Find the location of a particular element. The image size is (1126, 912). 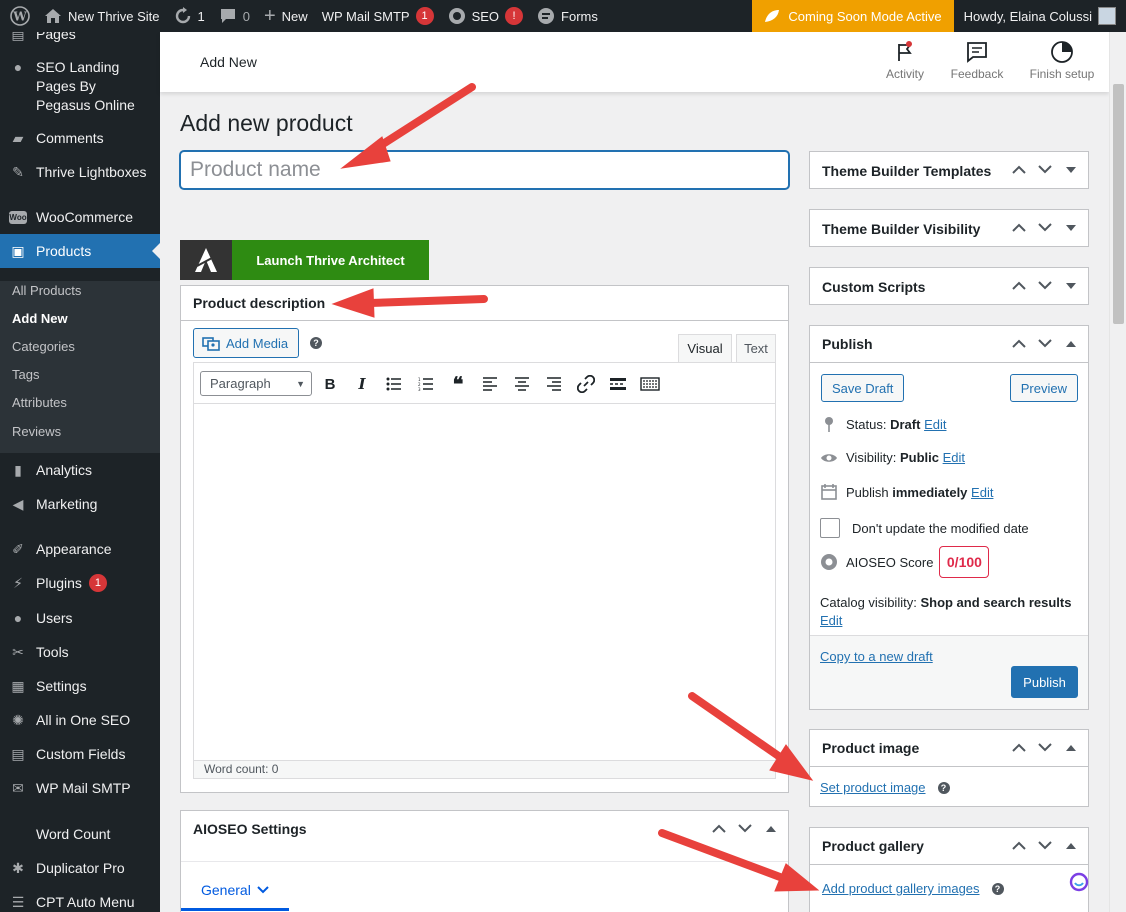

updates-menu: 1 is located at coordinates (189, 16).